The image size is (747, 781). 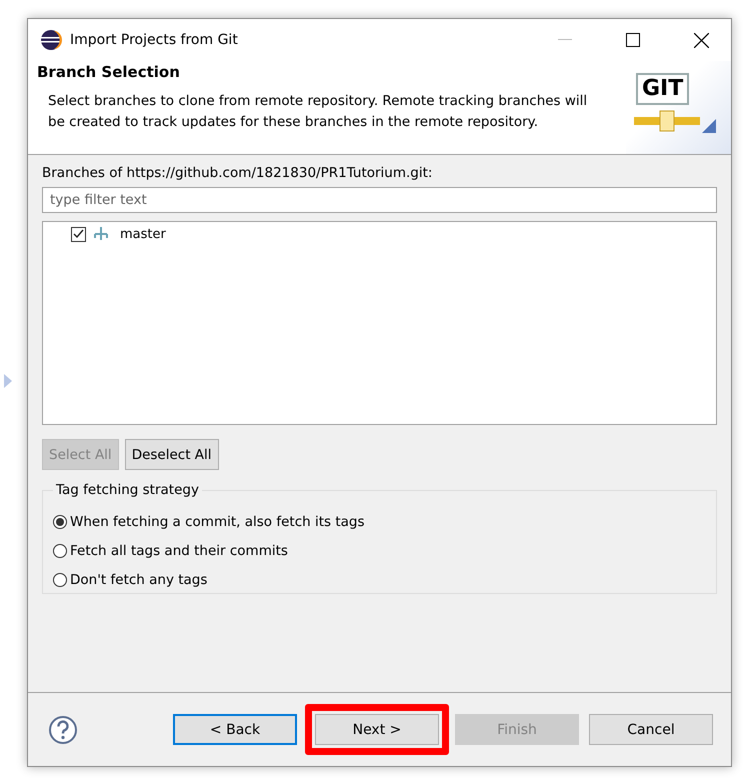 I want to click on pipe-icon, so click(x=667, y=121).